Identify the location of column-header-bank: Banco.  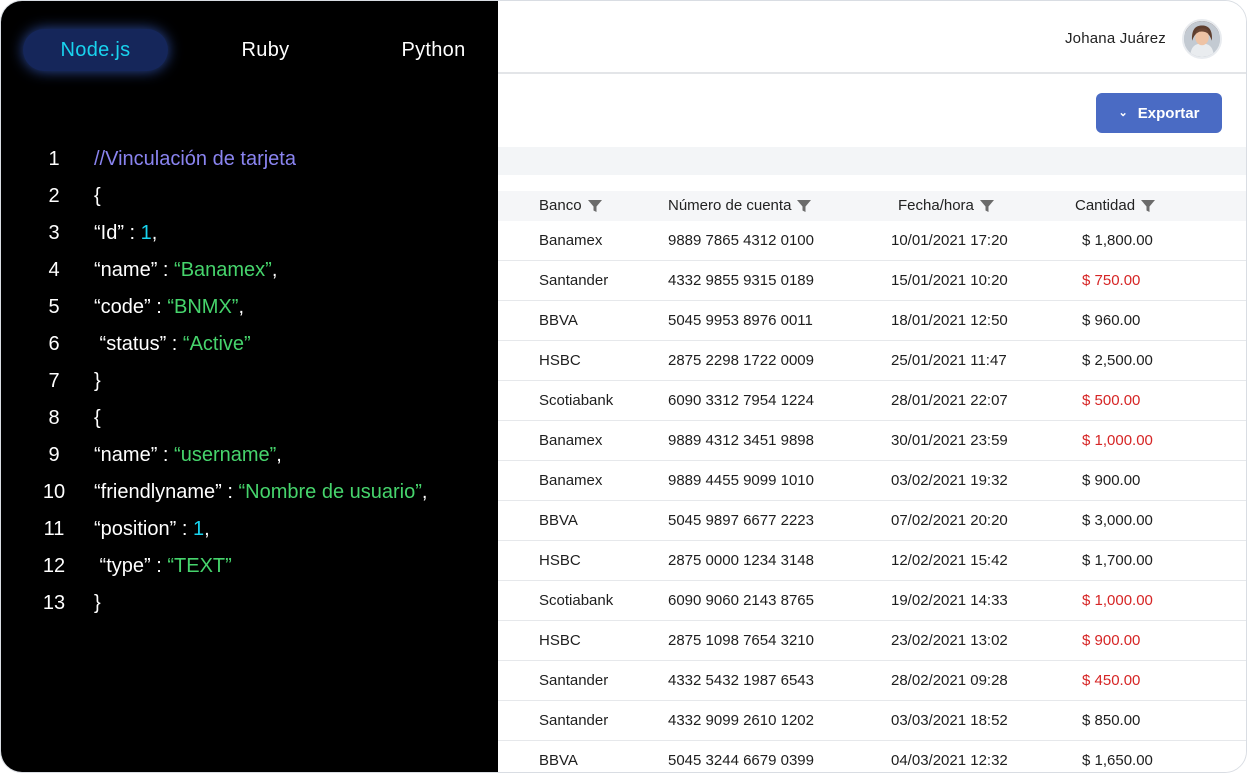
(570, 205).